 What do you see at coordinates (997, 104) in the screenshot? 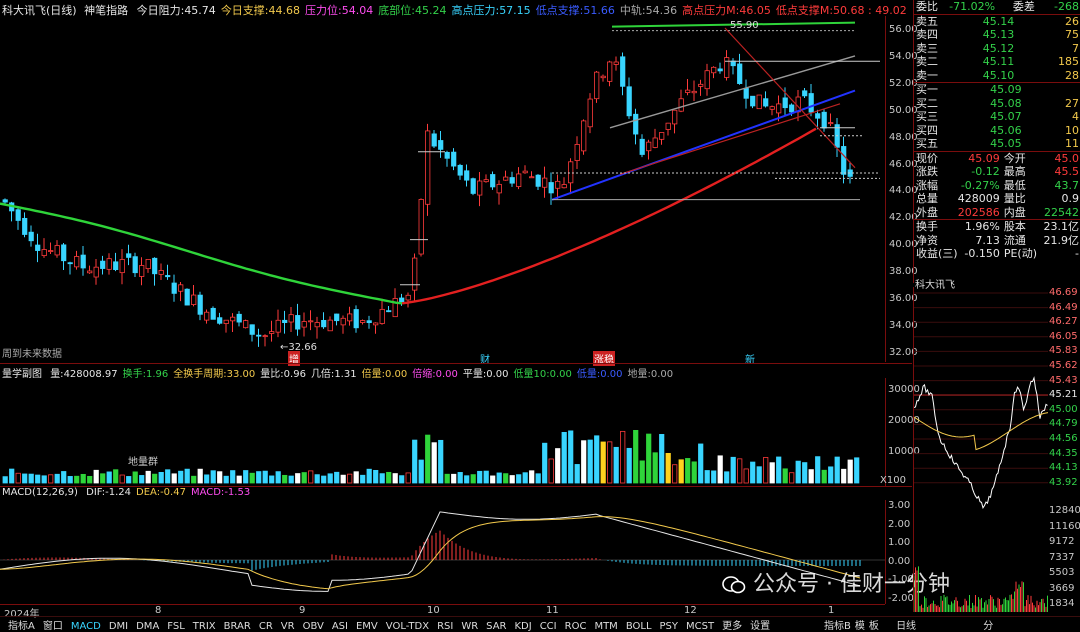
I see `bid-row: 买二 45.08 27` at bounding box center [997, 104].